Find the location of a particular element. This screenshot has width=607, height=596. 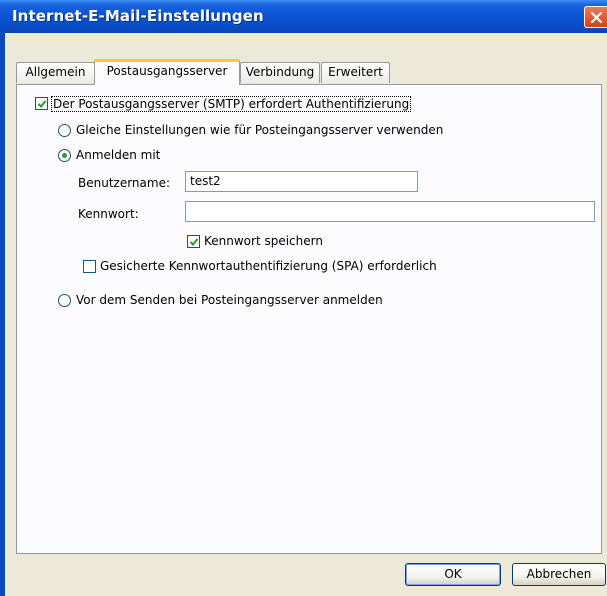

tab-verbindung: Verbindung is located at coordinates (280, 72).